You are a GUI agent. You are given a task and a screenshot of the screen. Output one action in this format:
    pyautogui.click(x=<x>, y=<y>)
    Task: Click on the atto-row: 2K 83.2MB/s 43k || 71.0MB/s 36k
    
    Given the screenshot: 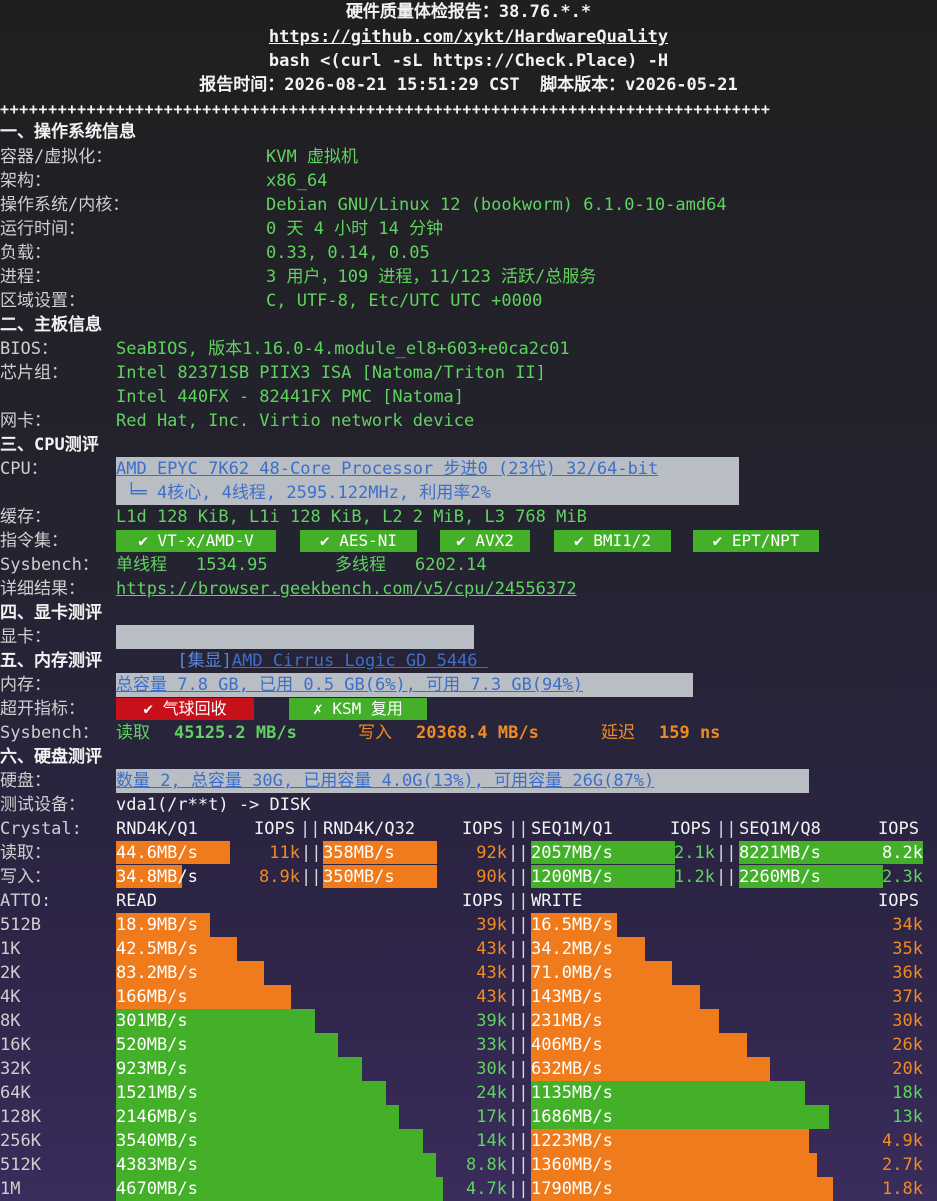 What is the action you would take?
    pyautogui.click(x=468, y=973)
    